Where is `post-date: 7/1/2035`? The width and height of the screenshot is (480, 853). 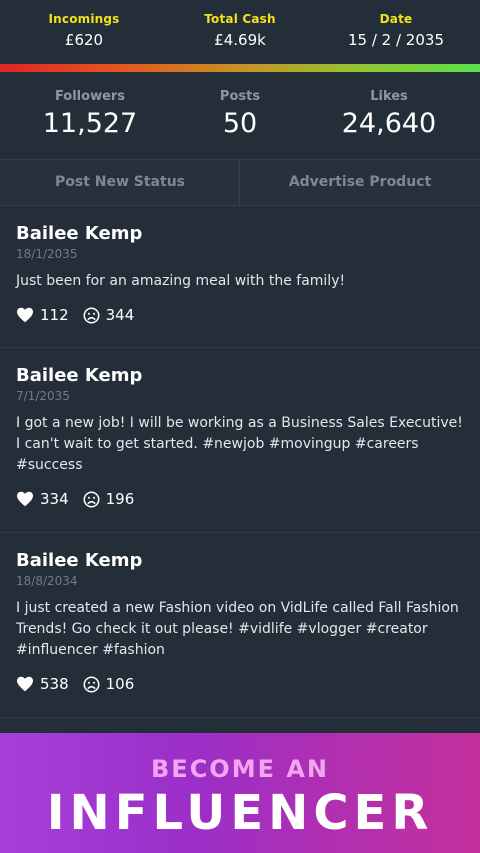 post-date: 7/1/2035 is located at coordinates (43, 396).